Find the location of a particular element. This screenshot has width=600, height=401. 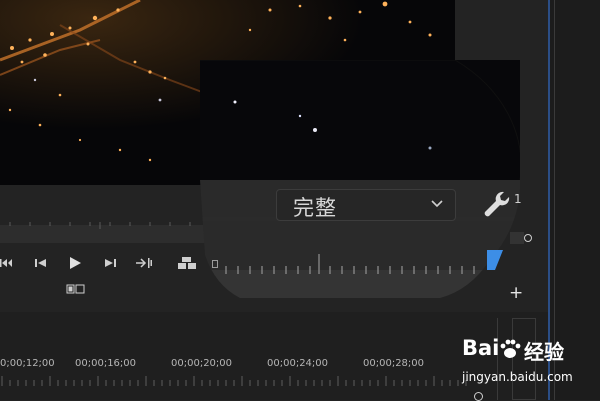

baidu-paw-icon is located at coordinates (510, 348).